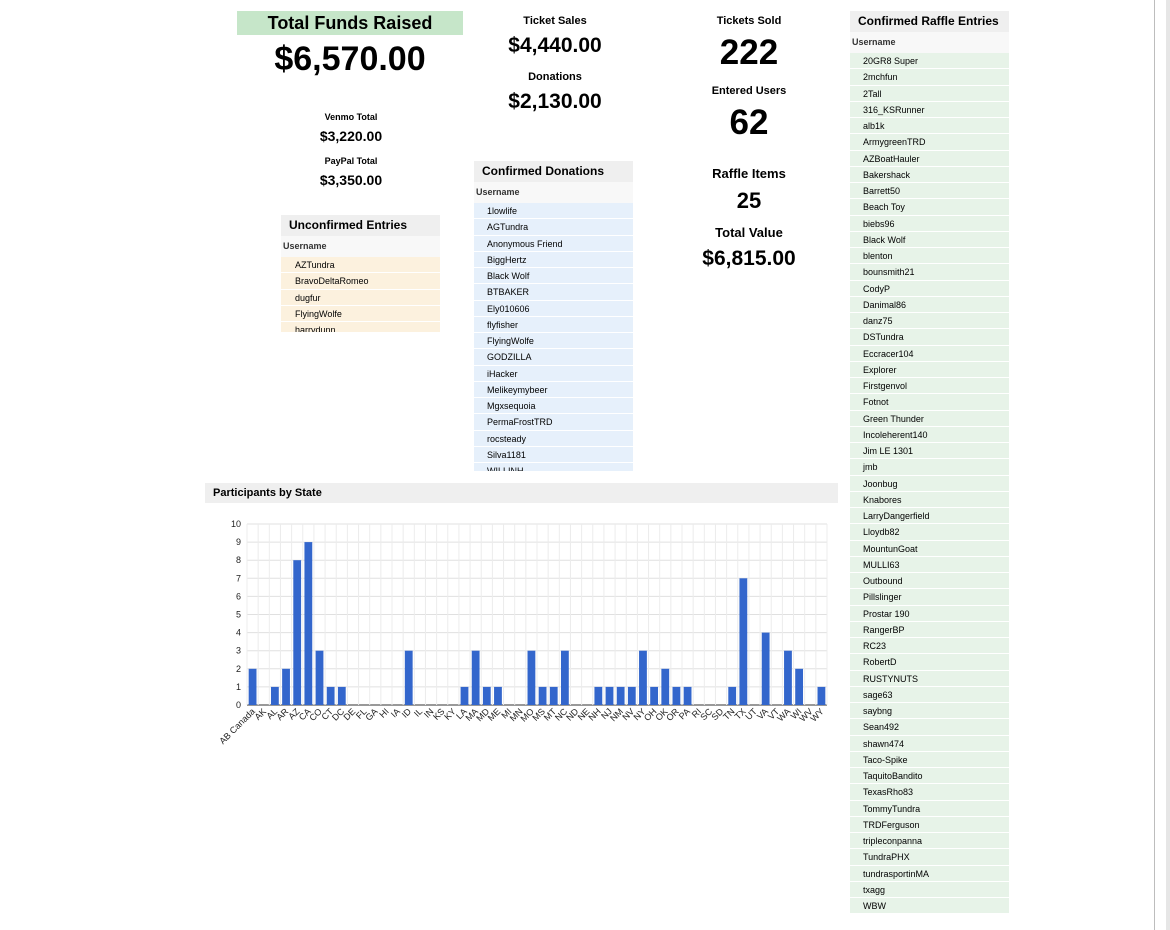 This screenshot has height=930, width=1170. What do you see at coordinates (929, 678) in the screenshot?
I see `raffle-entry-row: RUSTYNUTS` at bounding box center [929, 678].